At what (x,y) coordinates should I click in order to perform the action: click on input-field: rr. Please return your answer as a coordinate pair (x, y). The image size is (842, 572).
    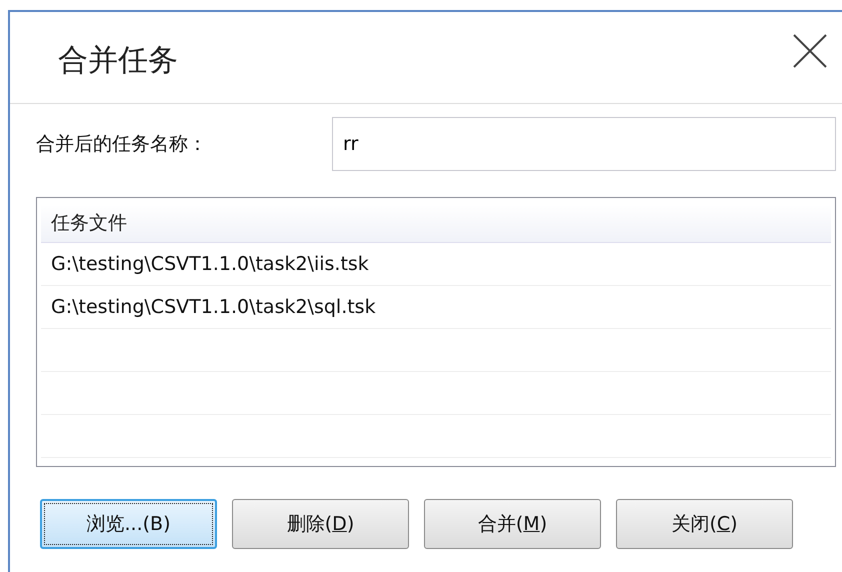
    Looking at the image, I should click on (584, 144).